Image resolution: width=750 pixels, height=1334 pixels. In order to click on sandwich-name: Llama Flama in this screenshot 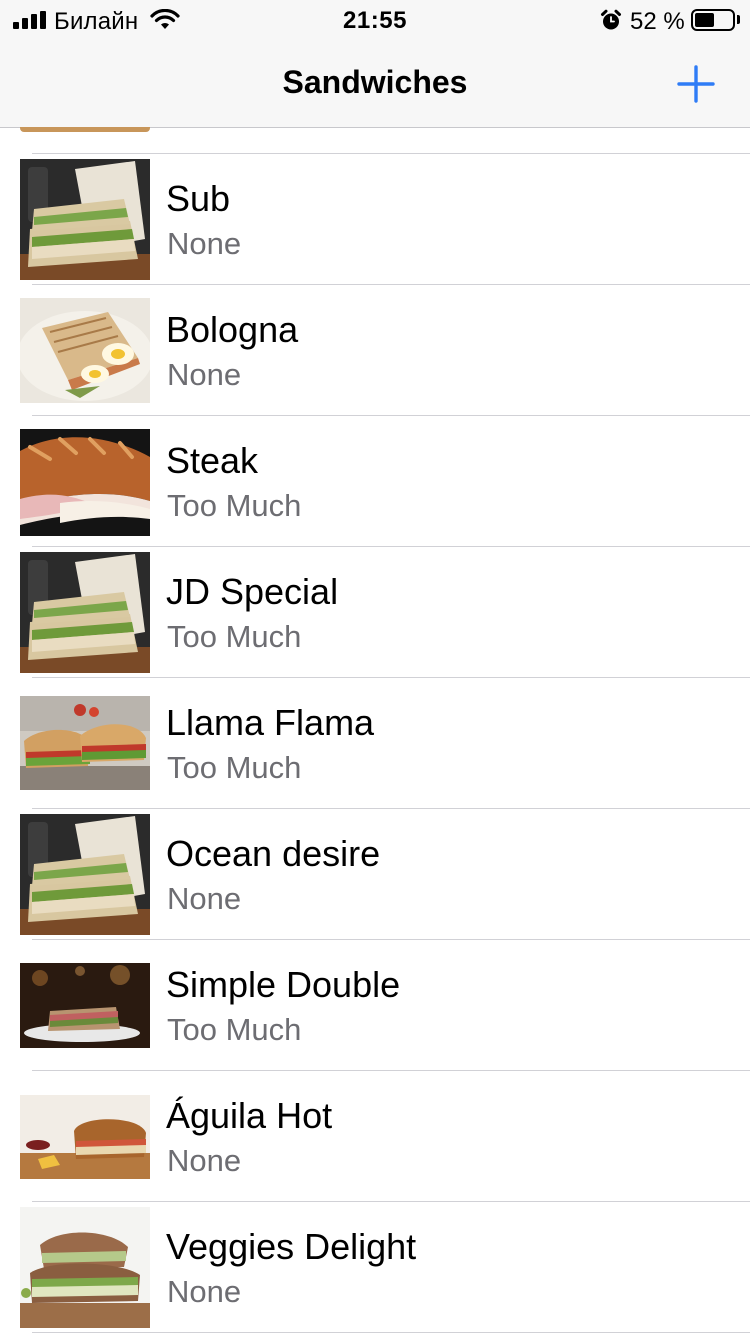, I will do `click(270, 722)`.